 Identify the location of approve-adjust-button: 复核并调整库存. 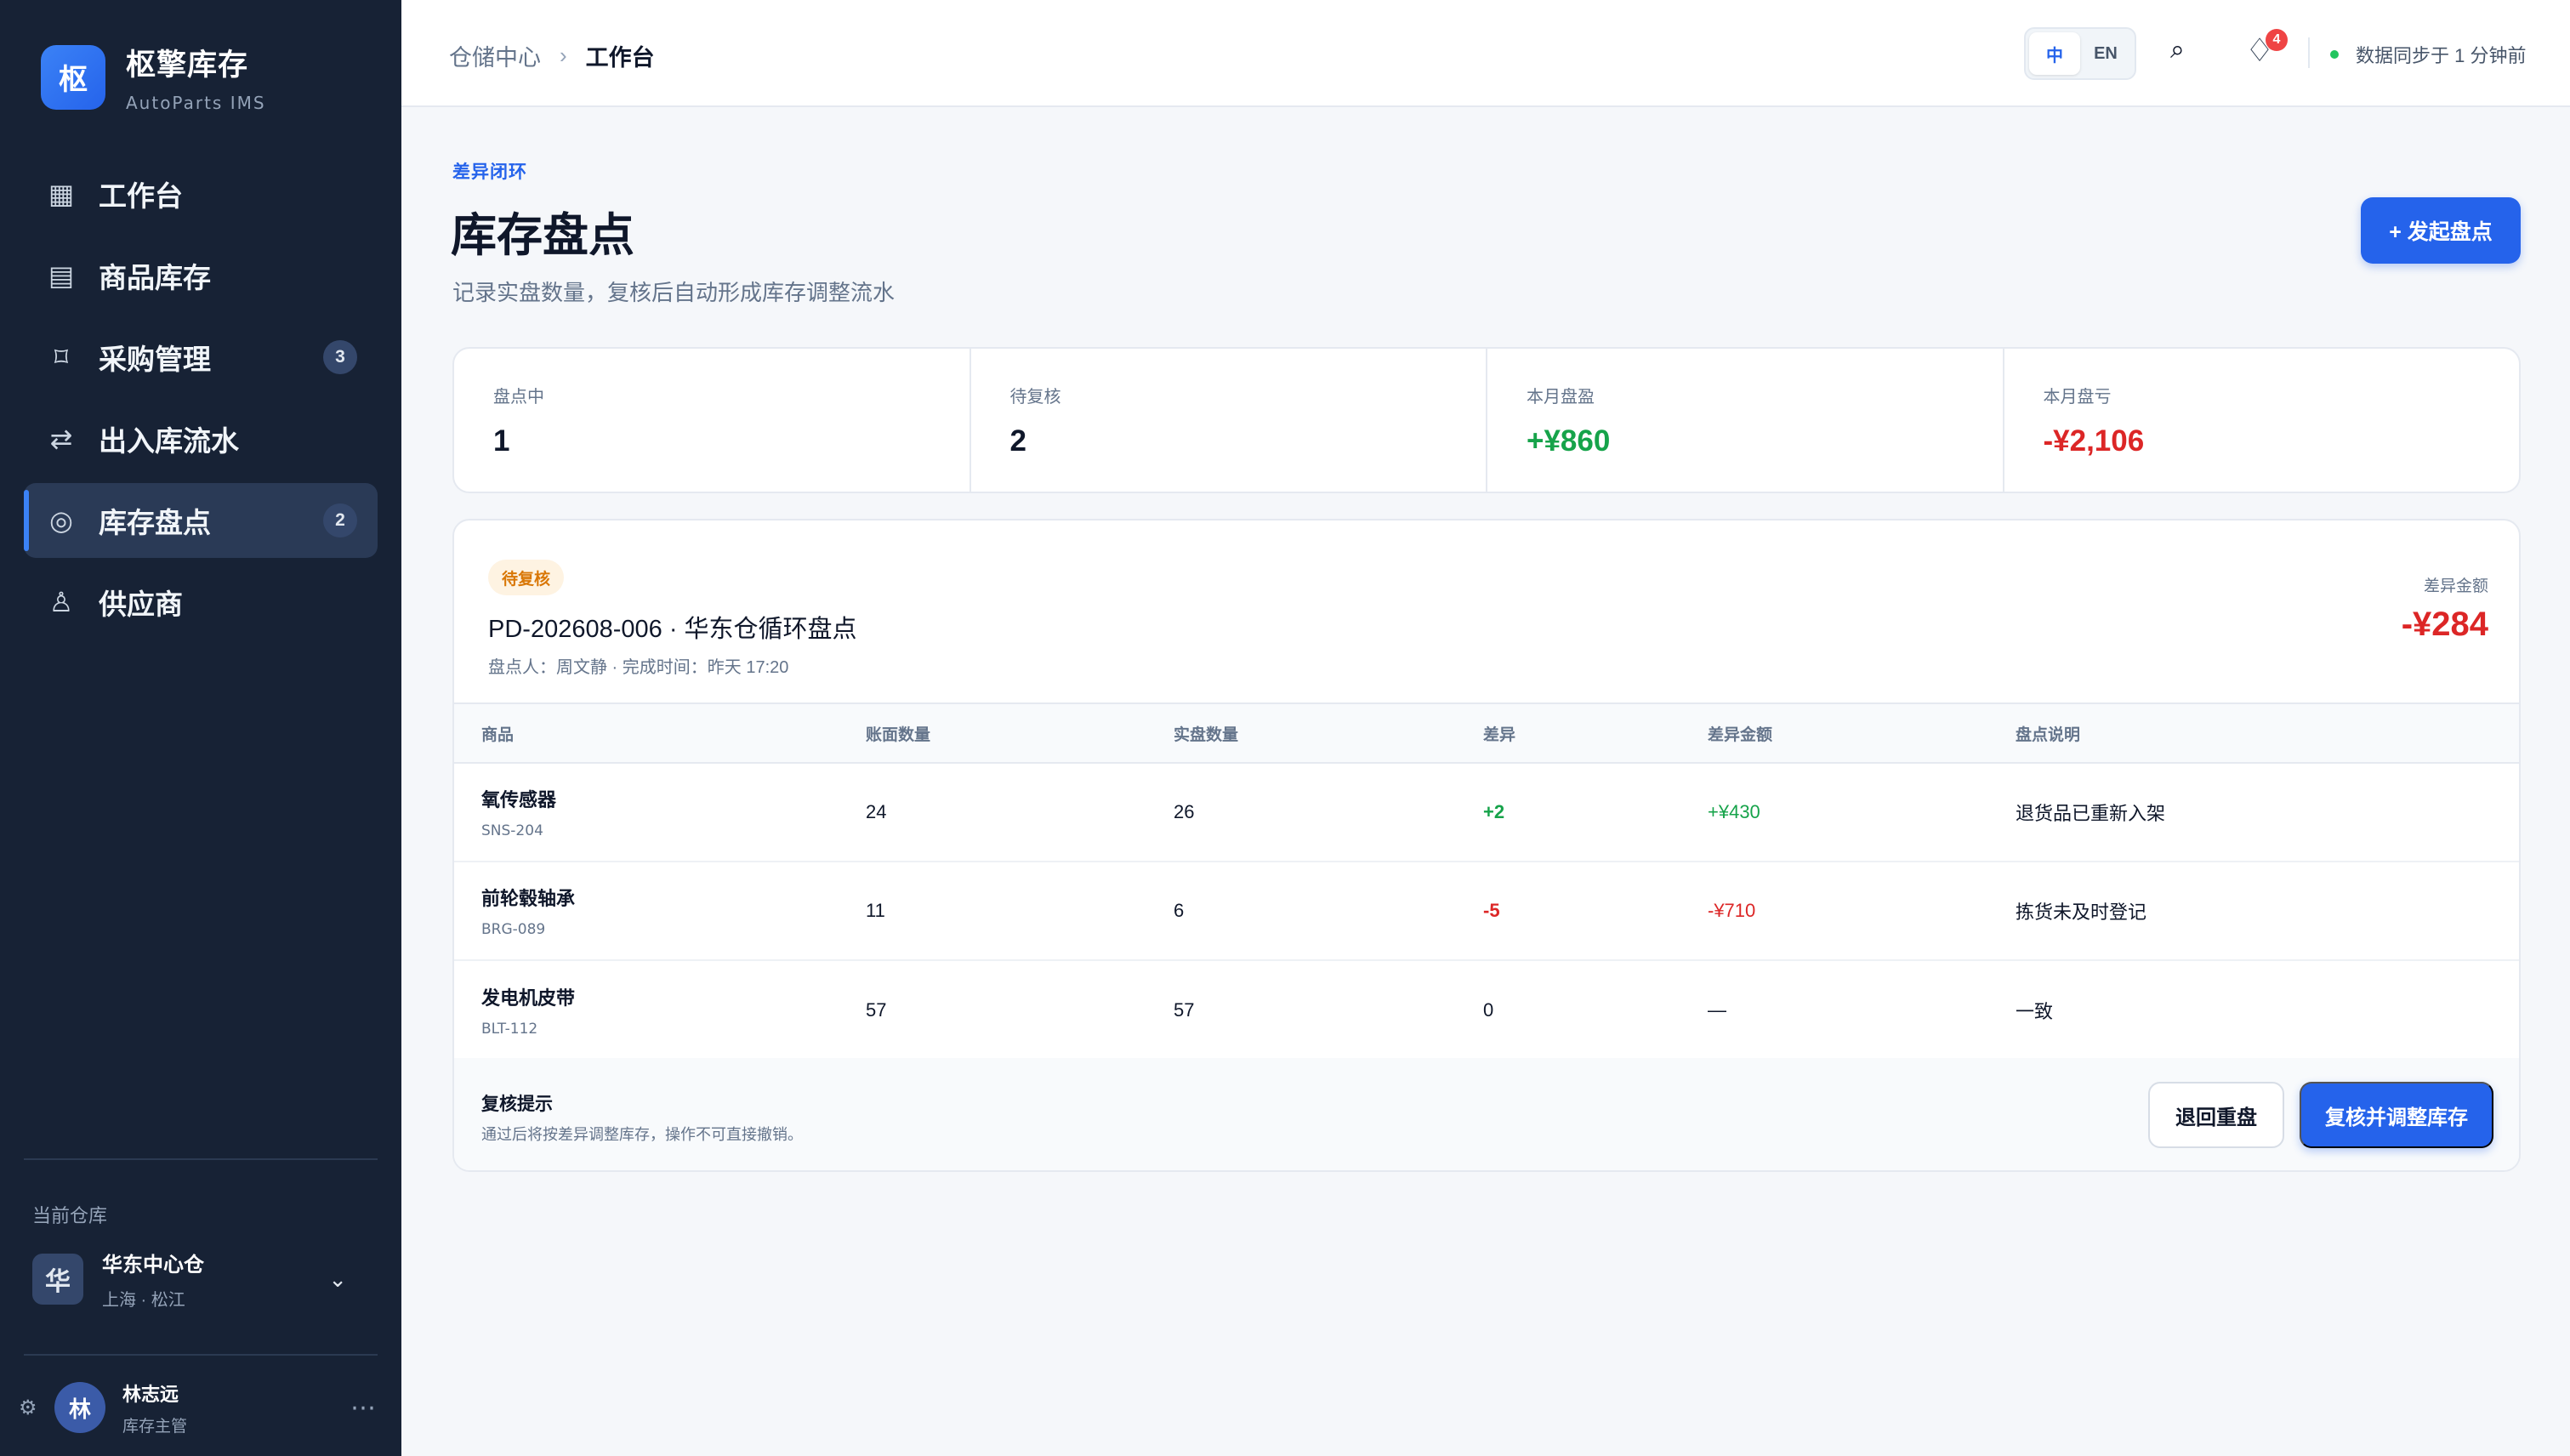
(2397, 1115).